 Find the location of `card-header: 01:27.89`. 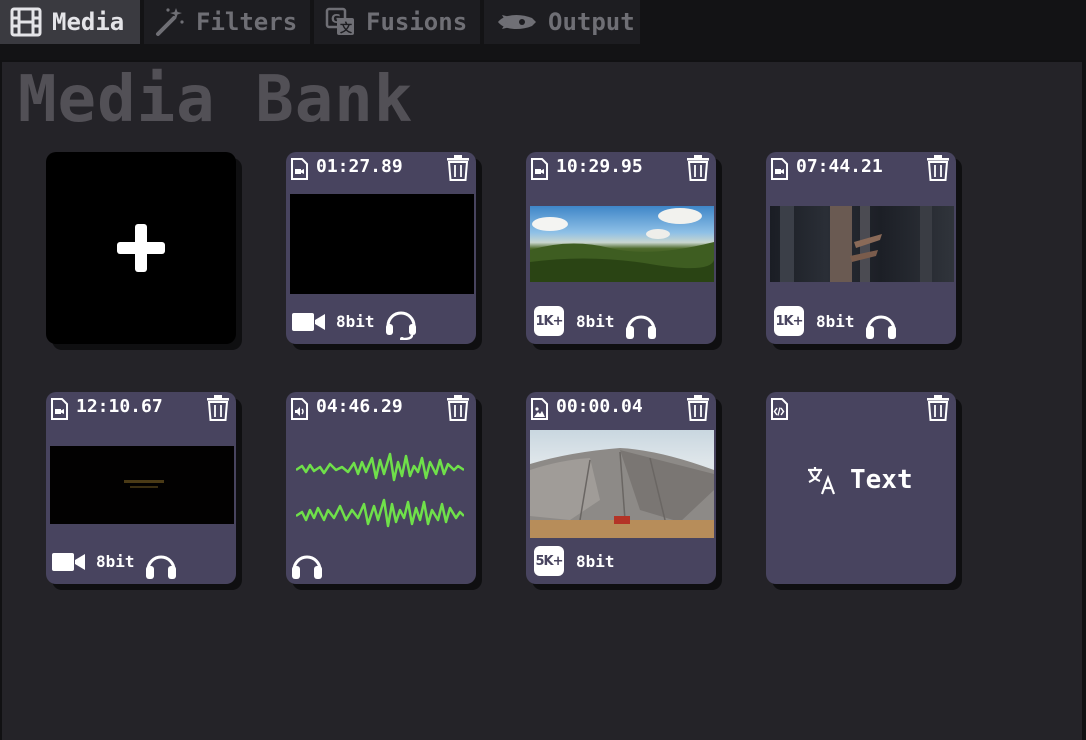

card-header: 01:27.89 is located at coordinates (381, 167).